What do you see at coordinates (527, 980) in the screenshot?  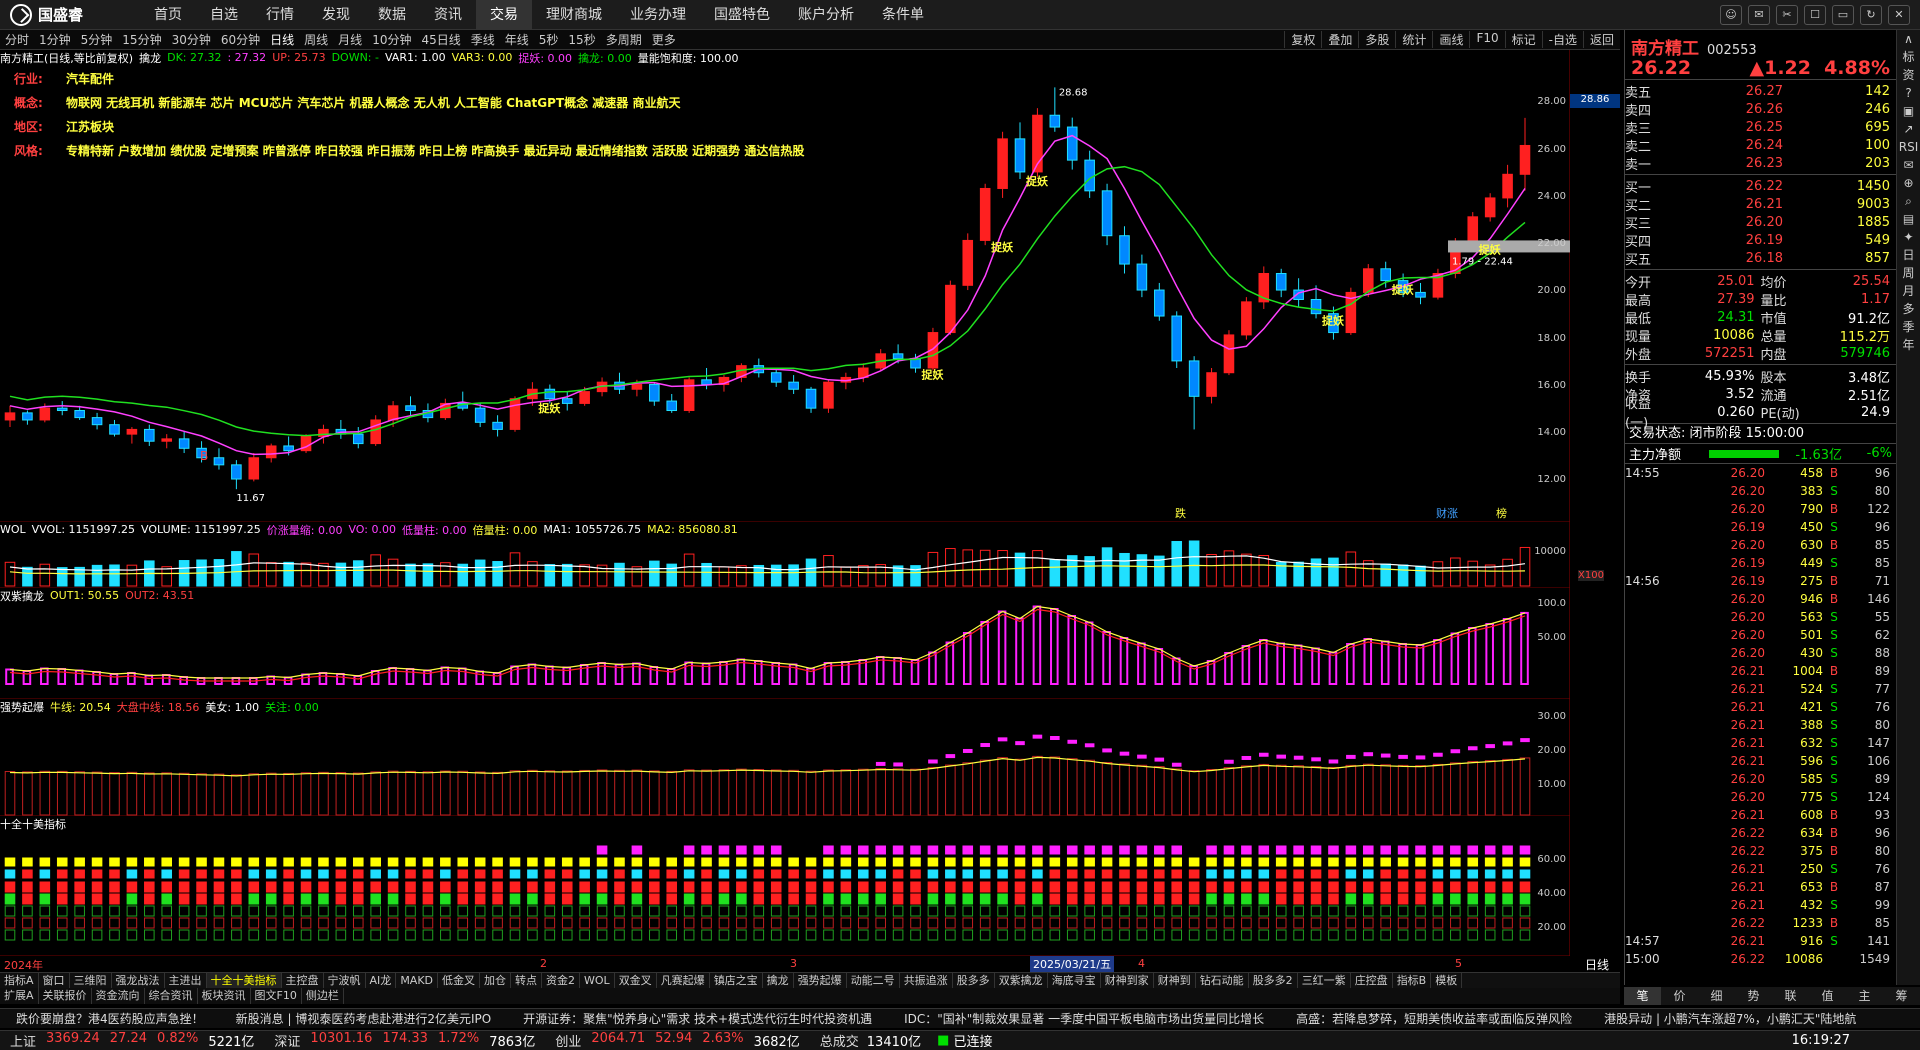 I see `indicator-tab: 转点` at bounding box center [527, 980].